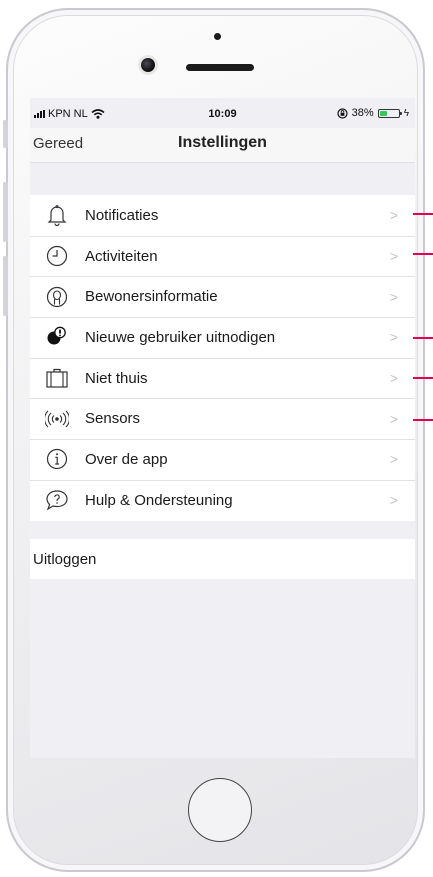 The height and width of the screenshot is (877, 433). Describe the element at coordinates (57, 419) in the screenshot. I see `sensor-signal-icon` at that location.